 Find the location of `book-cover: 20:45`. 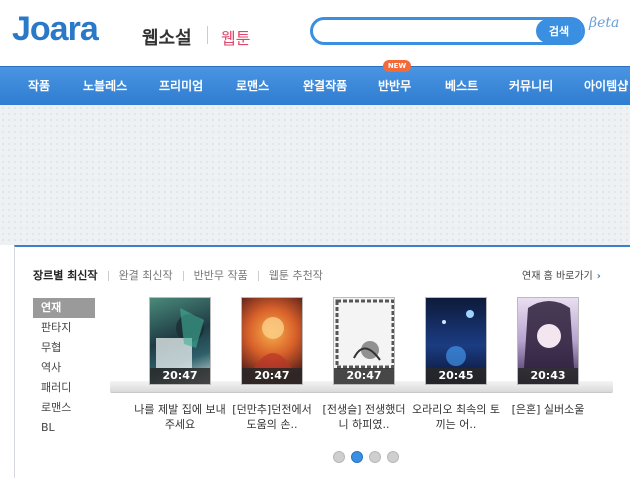

book-cover: 20:45 is located at coordinates (456, 341).